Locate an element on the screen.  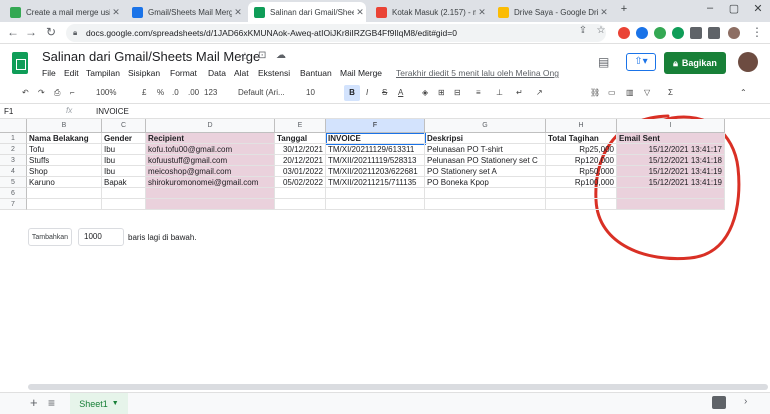
menu-file: File is located at coordinates (49, 73).